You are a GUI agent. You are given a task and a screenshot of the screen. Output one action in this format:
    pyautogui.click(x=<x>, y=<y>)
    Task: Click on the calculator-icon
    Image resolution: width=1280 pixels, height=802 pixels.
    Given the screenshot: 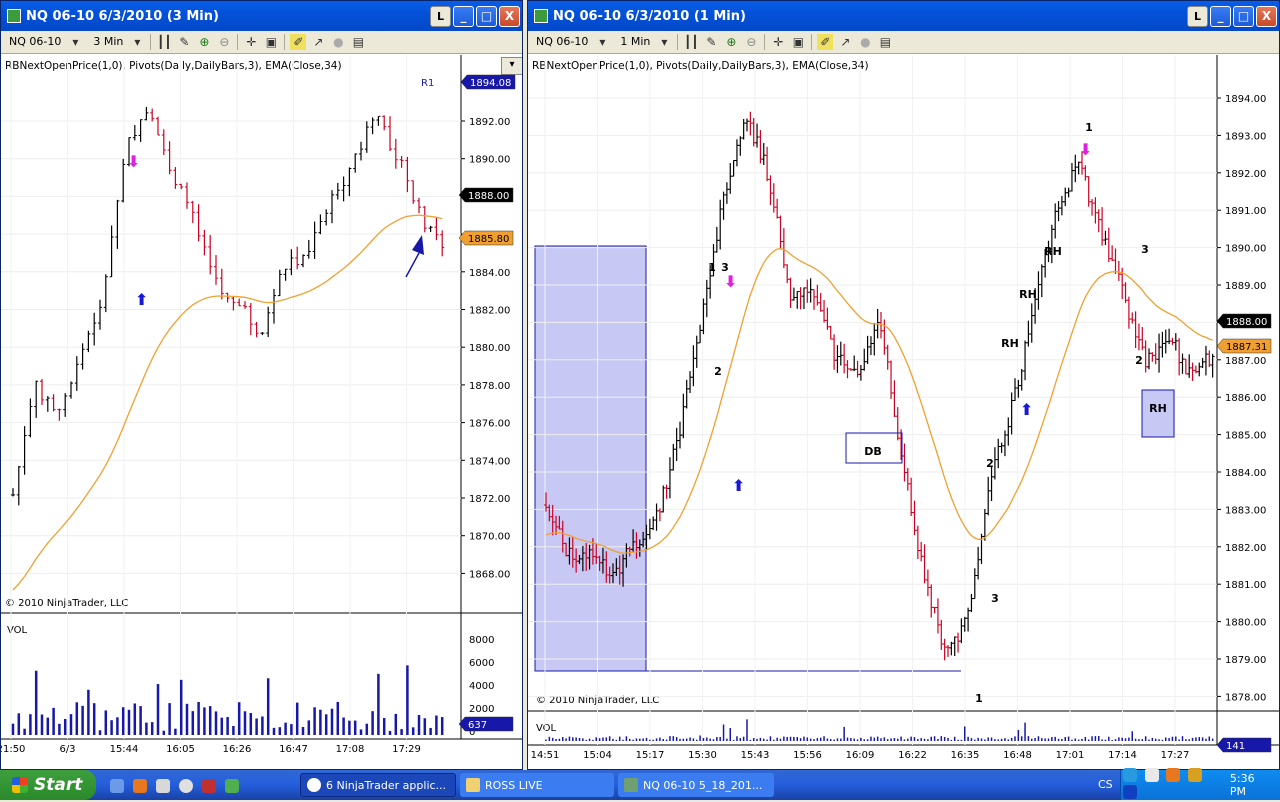 What is the action you would take?
    pyautogui.click(x=163, y=786)
    